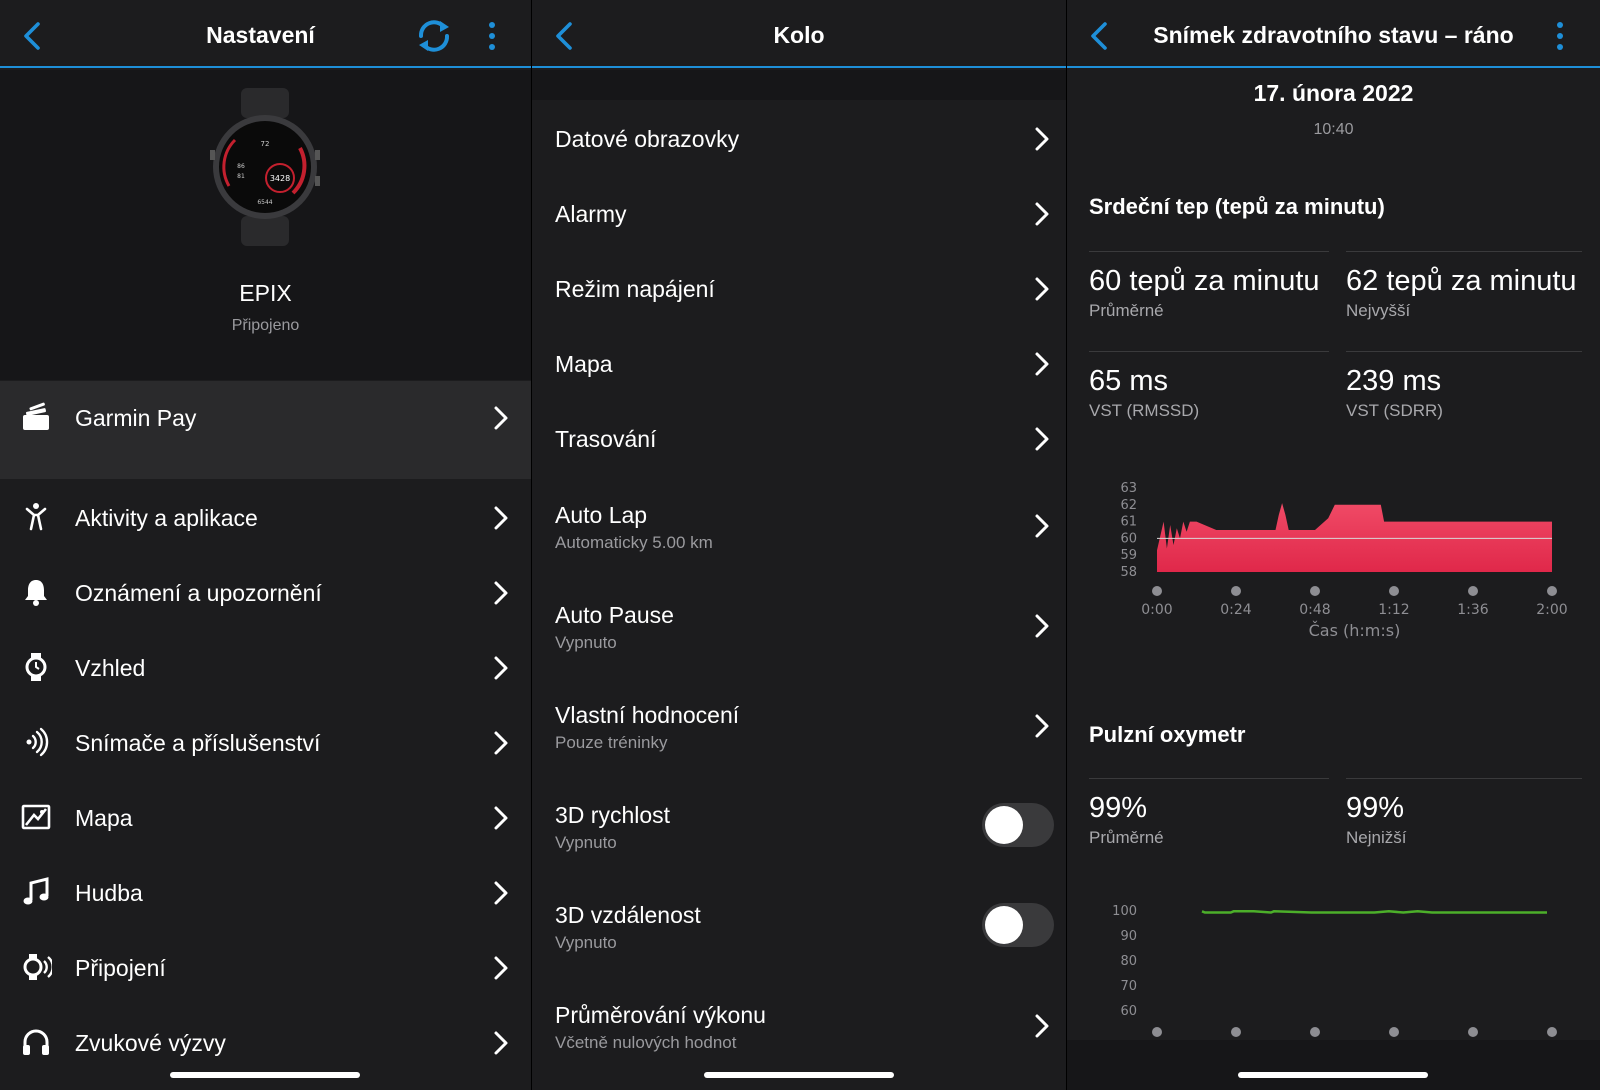 The height and width of the screenshot is (1090, 1600). Describe the element at coordinates (36, 593) in the screenshot. I see `bell-icon` at that location.